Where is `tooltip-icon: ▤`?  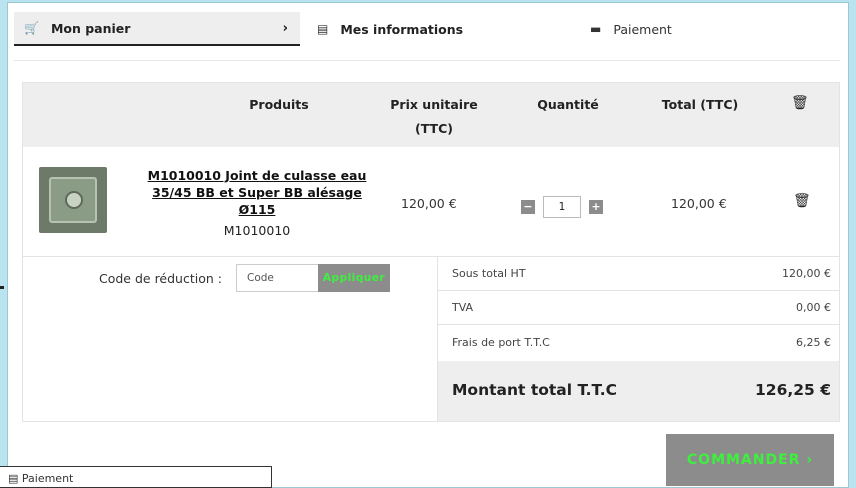
tooltip-icon: ▤ is located at coordinates (15, 478).